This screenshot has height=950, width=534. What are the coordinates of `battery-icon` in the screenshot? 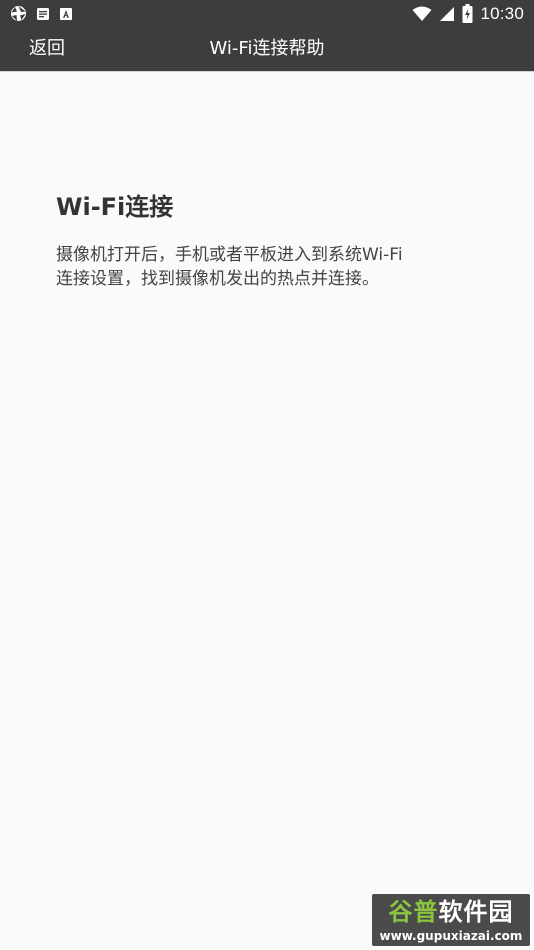 It's located at (467, 13).